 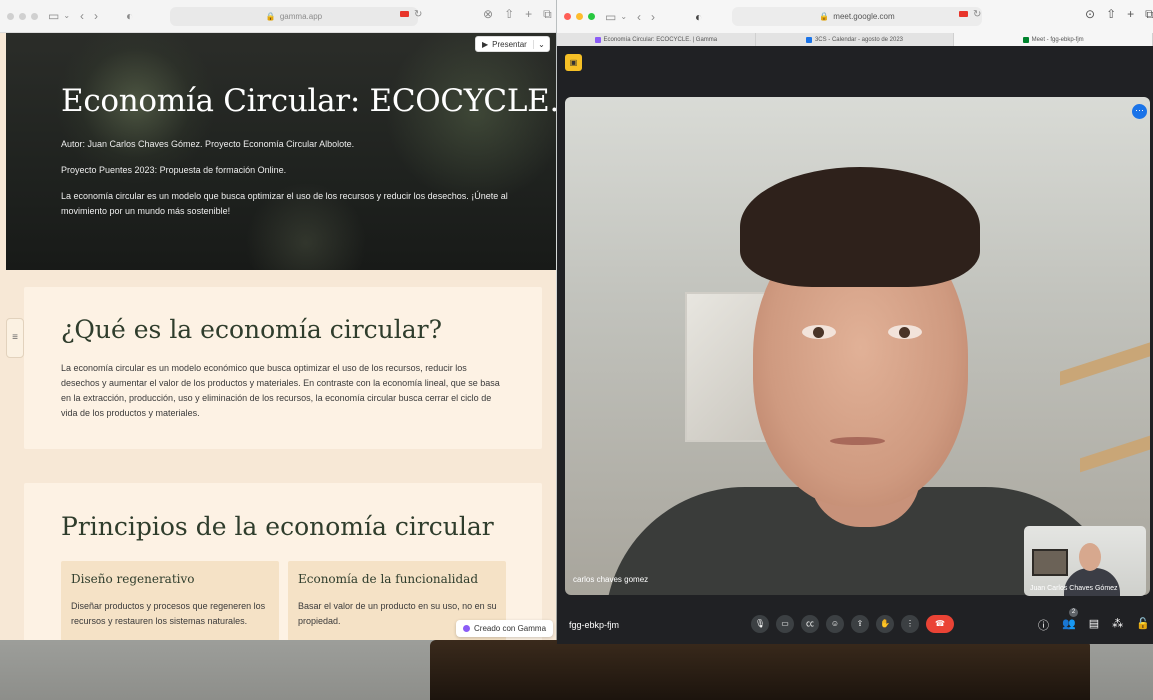 What do you see at coordinates (1050, 562) in the screenshot?
I see `background-picture-frame` at bounding box center [1050, 562].